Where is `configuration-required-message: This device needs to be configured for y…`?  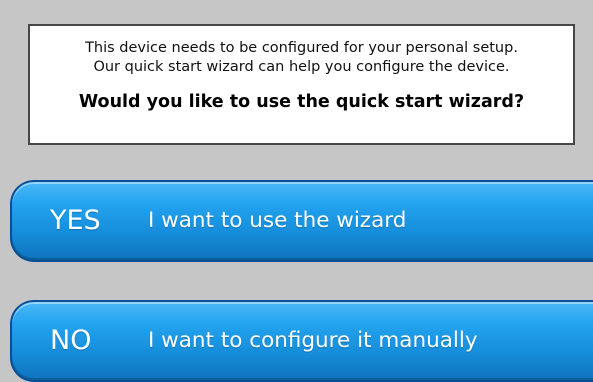 configuration-required-message: This device needs to be configured for y… is located at coordinates (301, 48).